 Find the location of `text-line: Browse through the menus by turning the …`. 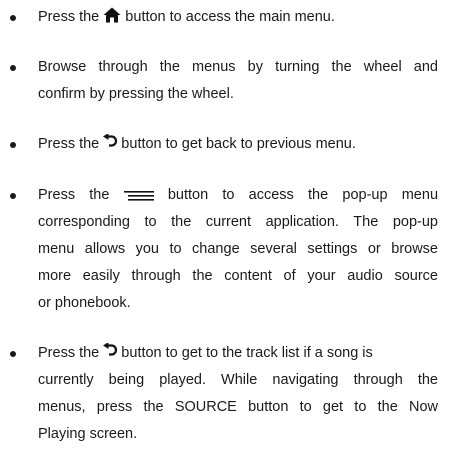

text-line: Browse through the menus by turning the … is located at coordinates (238, 67).